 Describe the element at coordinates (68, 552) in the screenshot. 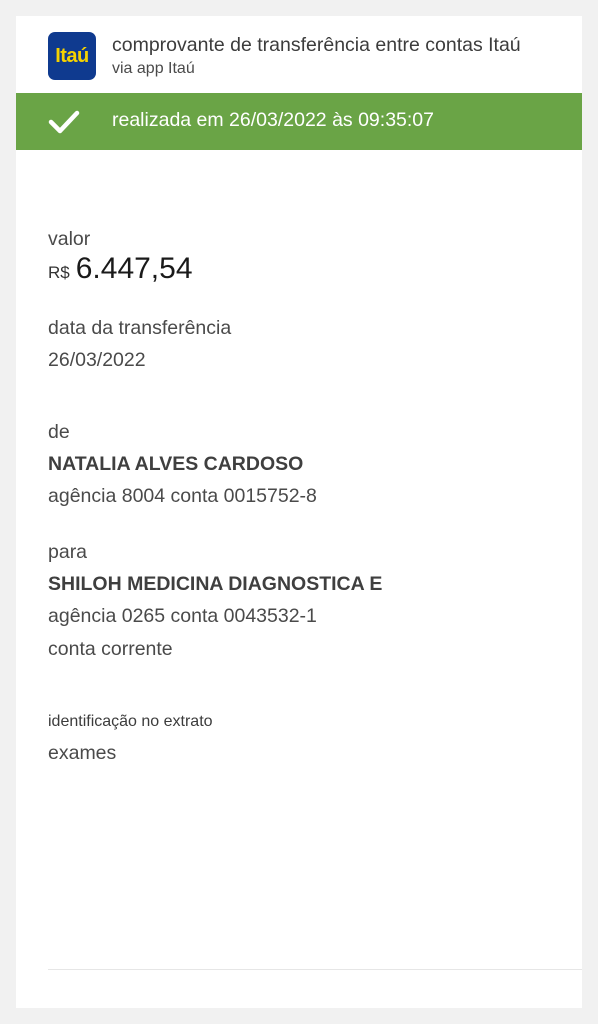

I see `para-label: para` at that location.